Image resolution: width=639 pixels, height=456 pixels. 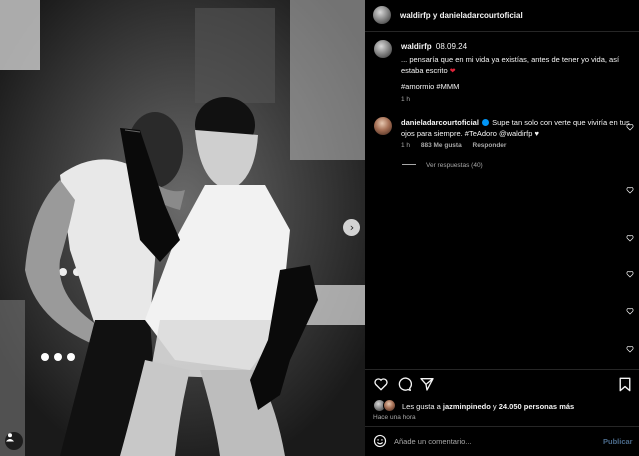 What do you see at coordinates (494, 406) in the screenshot?
I see `likes-middle: y` at bounding box center [494, 406].